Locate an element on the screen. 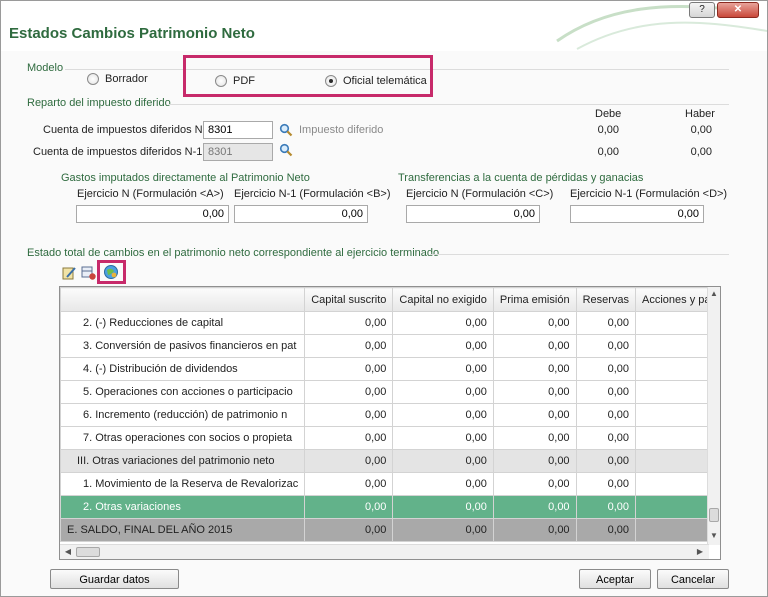 Image resolution: width=768 pixels, height=597 pixels. vertical-scrollbar: ▲ ▼ is located at coordinates (713, 416).